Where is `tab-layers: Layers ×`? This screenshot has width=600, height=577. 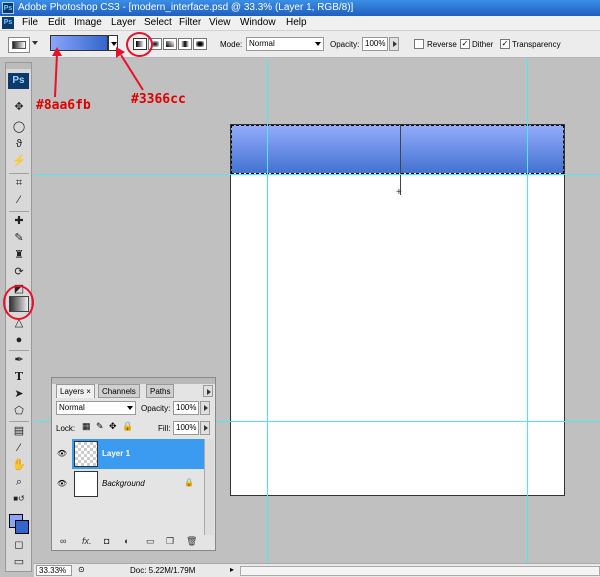
tab-layers: Layers × is located at coordinates (75, 391).